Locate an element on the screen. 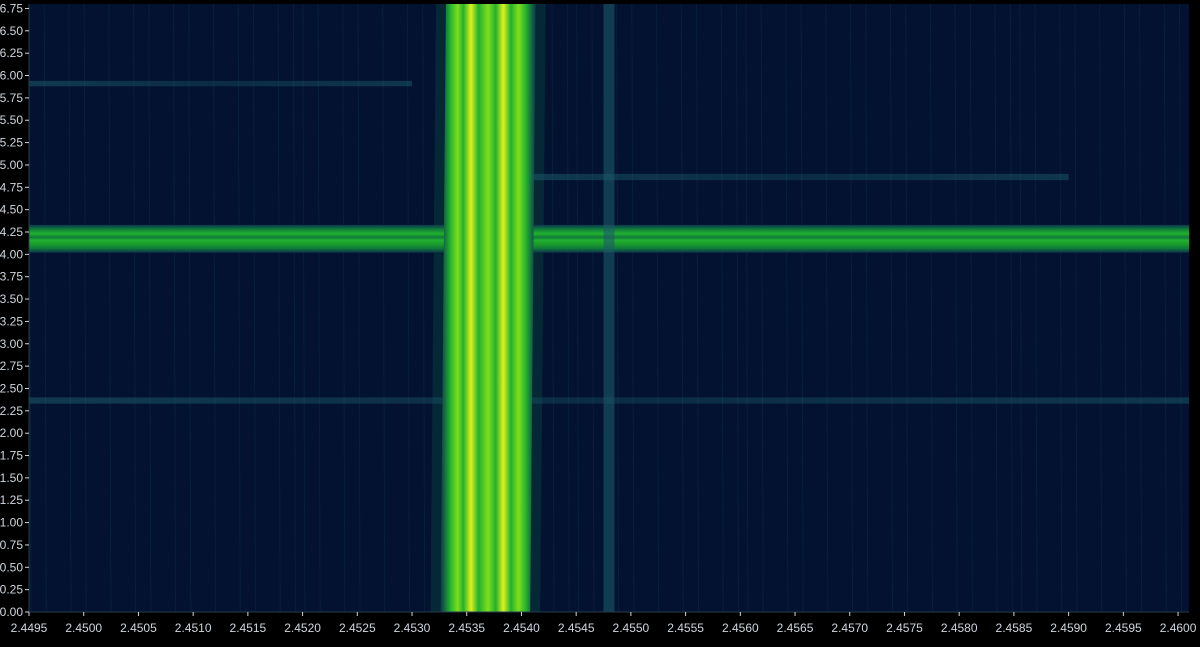 The width and height of the screenshot is (1200, 647). x-tick-label: 2.4545 is located at coordinates (576, 628).